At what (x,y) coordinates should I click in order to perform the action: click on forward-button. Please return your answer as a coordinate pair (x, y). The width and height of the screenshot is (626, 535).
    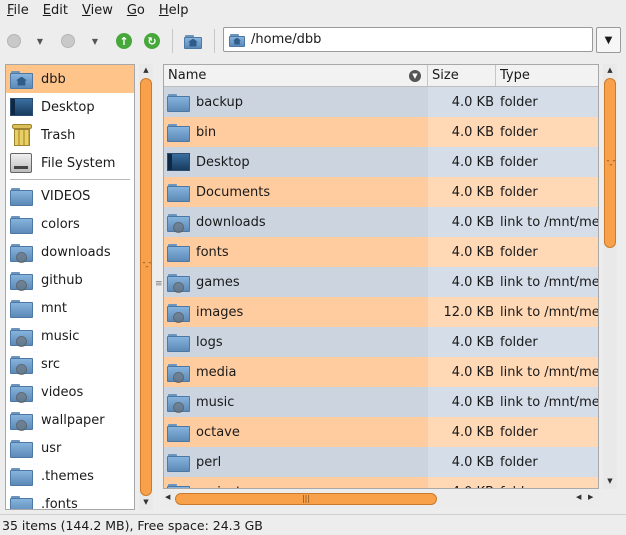
    Looking at the image, I should click on (68, 41).